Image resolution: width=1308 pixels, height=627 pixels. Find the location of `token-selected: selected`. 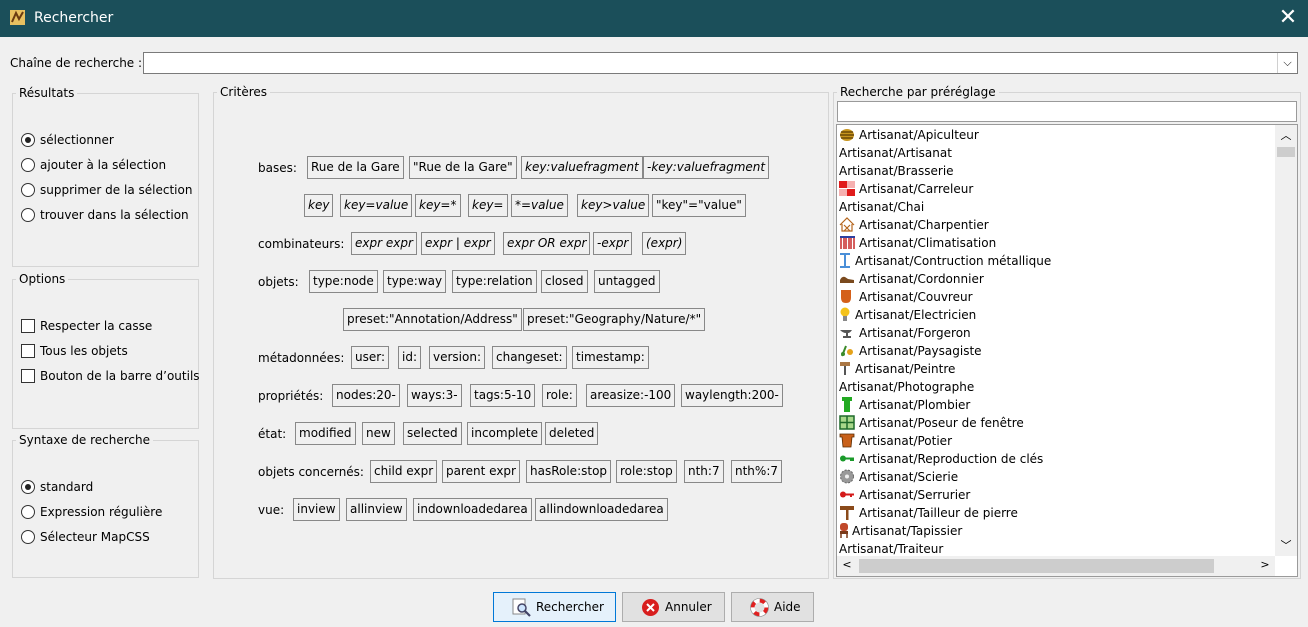

token-selected: selected is located at coordinates (432, 433).